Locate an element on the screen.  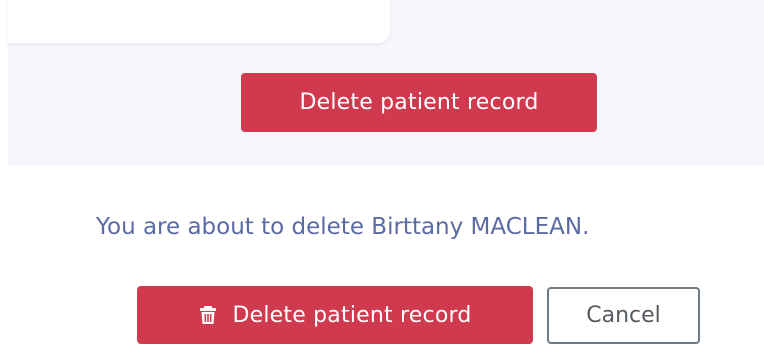
trash-icon is located at coordinates (208, 315).